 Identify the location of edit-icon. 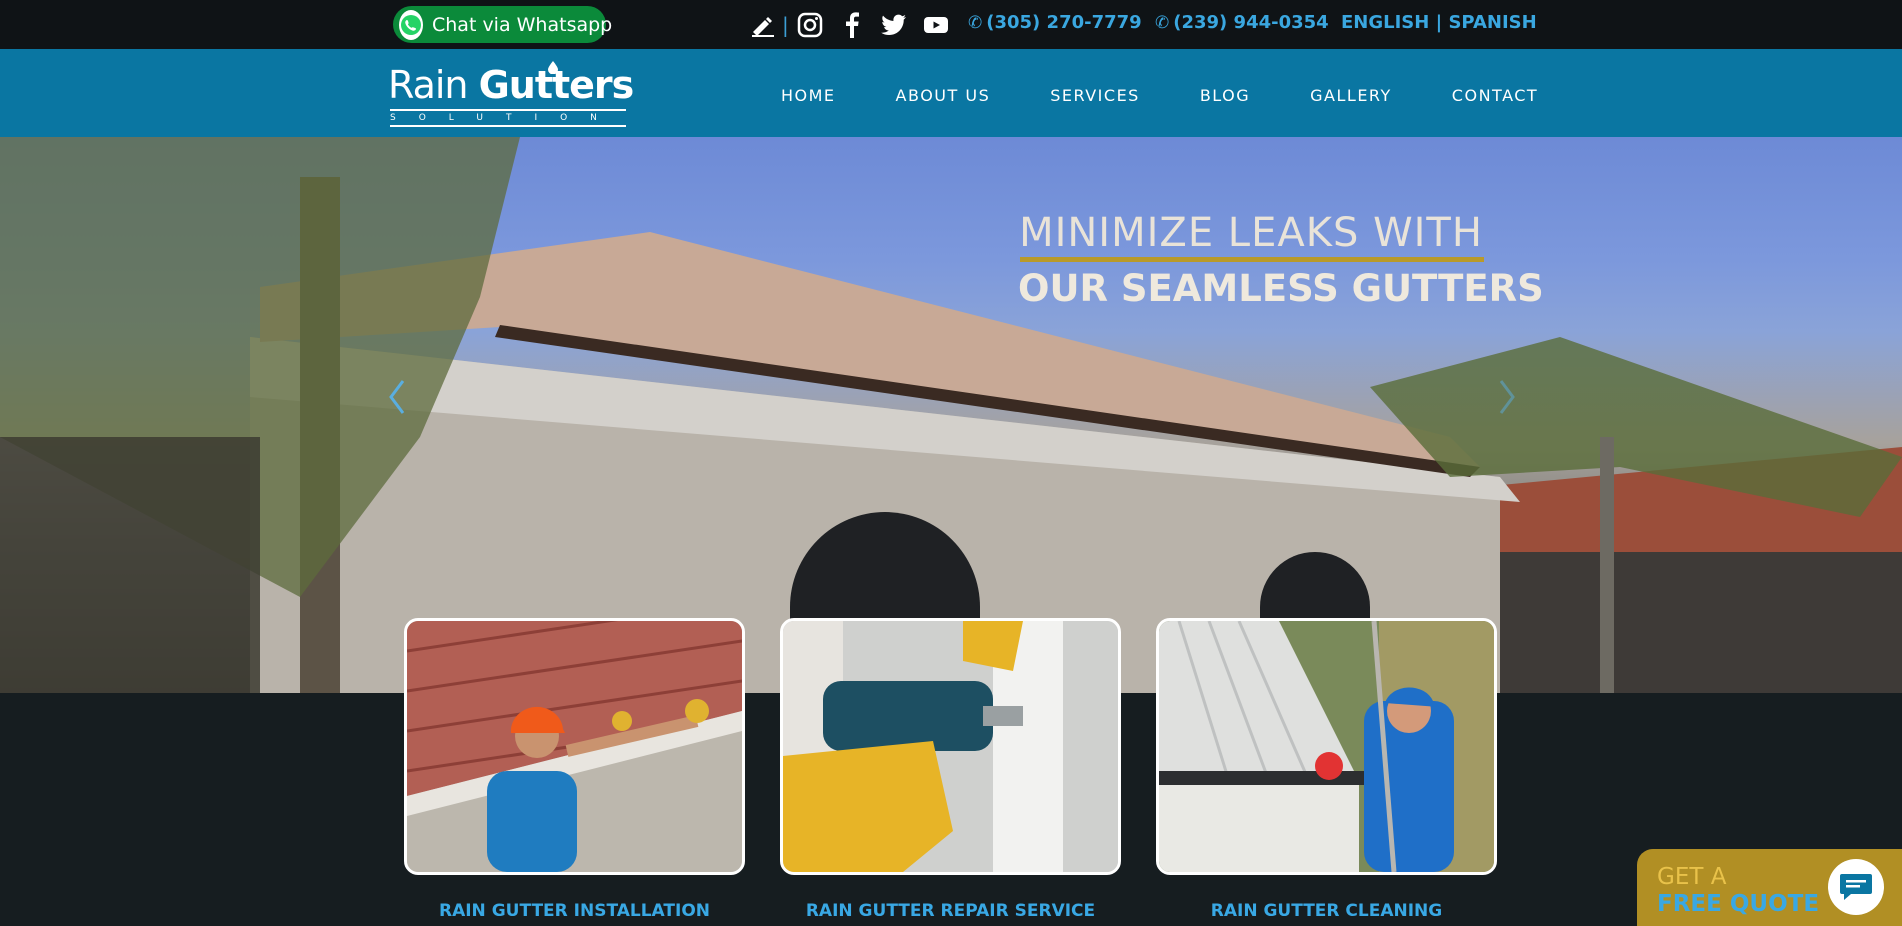
(763, 25).